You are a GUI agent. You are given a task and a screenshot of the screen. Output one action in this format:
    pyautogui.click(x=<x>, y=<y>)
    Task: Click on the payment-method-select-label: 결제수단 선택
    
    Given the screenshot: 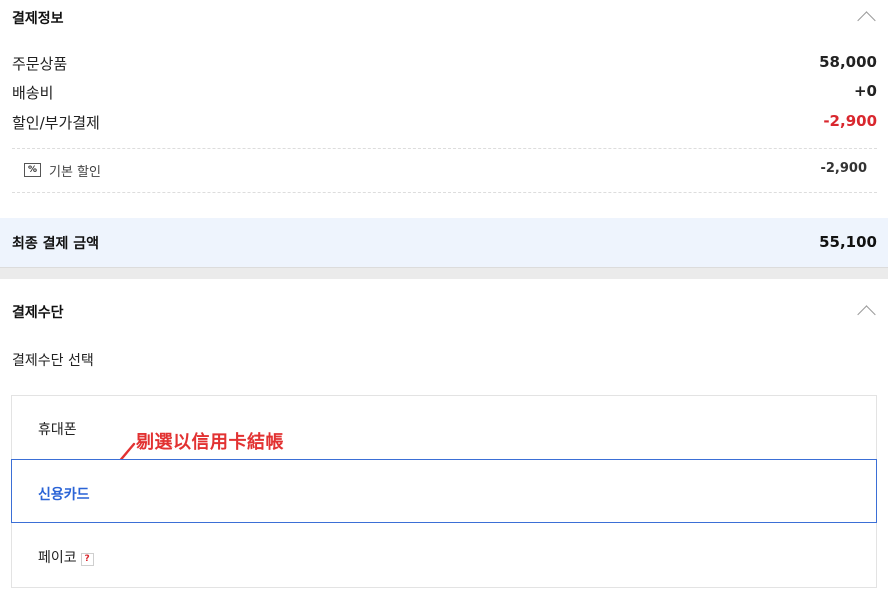 What is the action you would take?
    pyautogui.click(x=53, y=361)
    